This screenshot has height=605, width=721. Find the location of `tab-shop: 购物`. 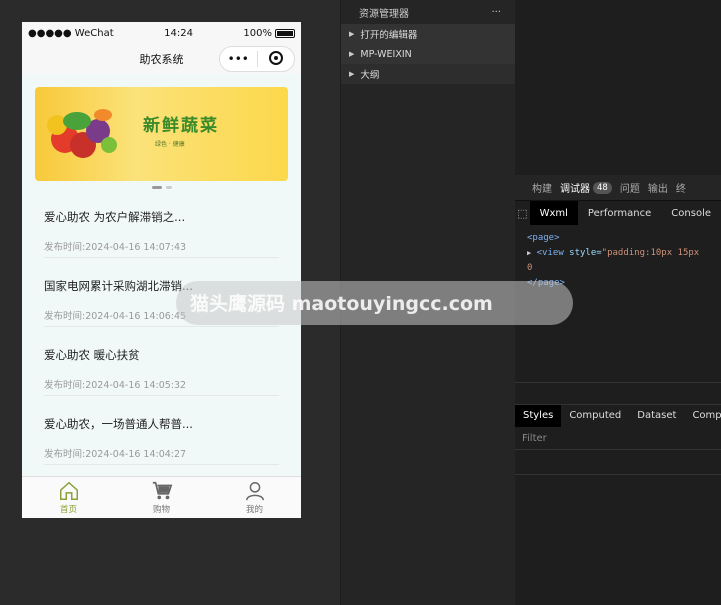

tab-shop: 购物 is located at coordinates (161, 497).